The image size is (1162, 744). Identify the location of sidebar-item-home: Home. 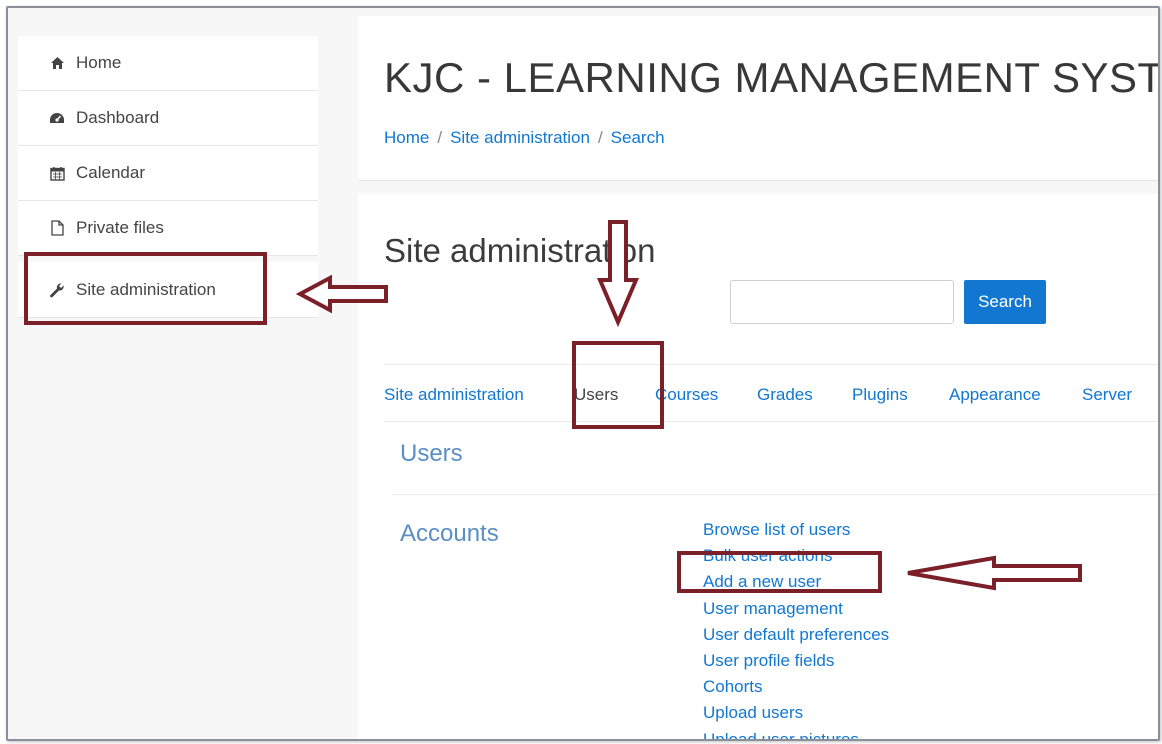
(168, 63).